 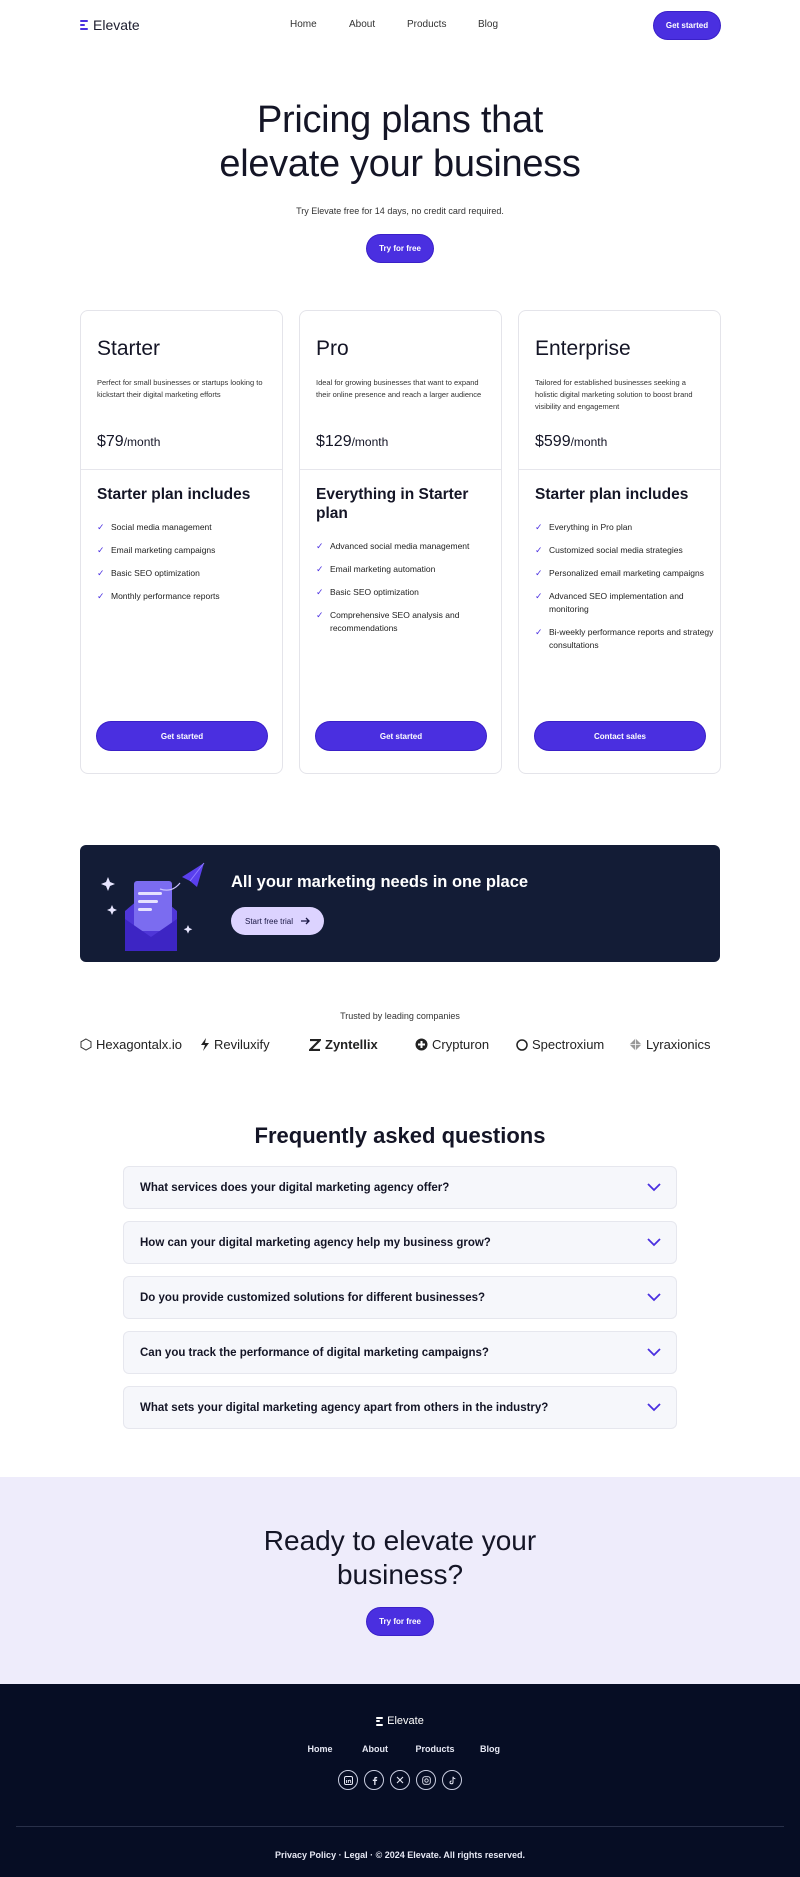 What do you see at coordinates (687, 25) in the screenshot?
I see `nav-get-started-button: Get started` at bounding box center [687, 25].